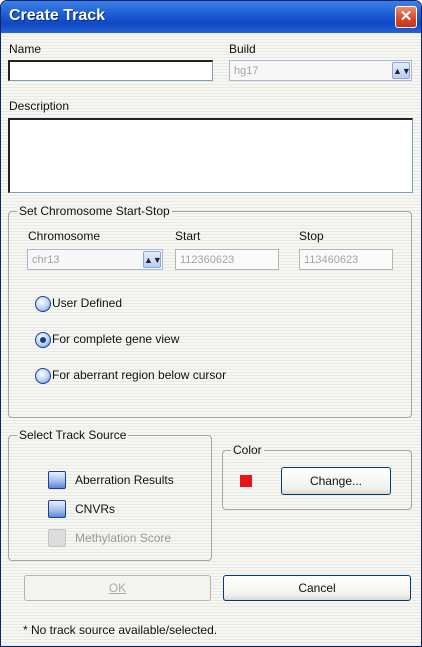 The width and height of the screenshot is (422, 647). What do you see at coordinates (73, 435) in the screenshot?
I see `track-source-group-title: Select Track Source` at bounding box center [73, 435].